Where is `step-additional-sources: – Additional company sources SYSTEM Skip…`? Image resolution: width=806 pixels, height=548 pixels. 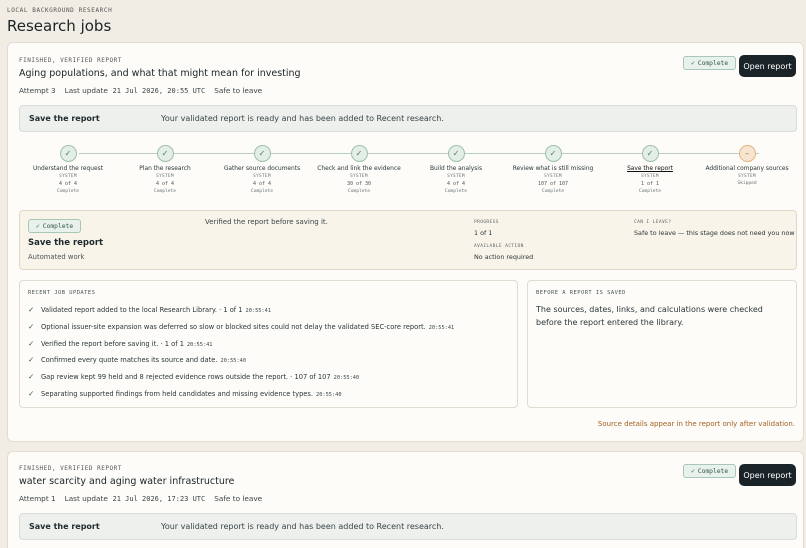 step-additional-sources: – Additional company sources SYSTEM Skip… is located at coordinates (747, 164).